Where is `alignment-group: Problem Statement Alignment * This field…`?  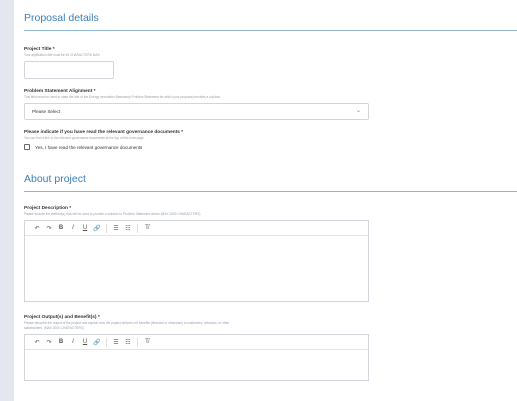 alignment-group: Problem Statement Alignment * This field… is located at coordinates (270, 104).